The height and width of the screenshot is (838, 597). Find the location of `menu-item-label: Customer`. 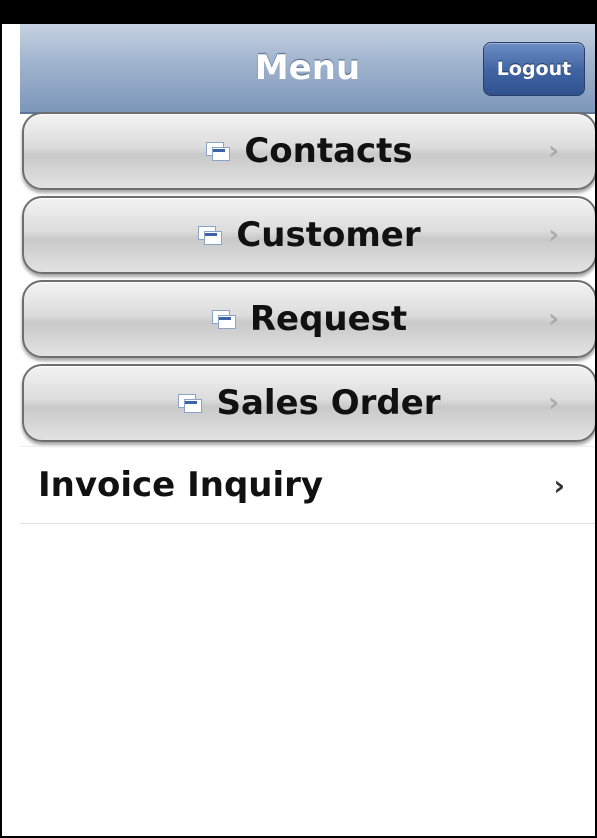

menu-item-label: Customer is located at coordinates (328, 235).